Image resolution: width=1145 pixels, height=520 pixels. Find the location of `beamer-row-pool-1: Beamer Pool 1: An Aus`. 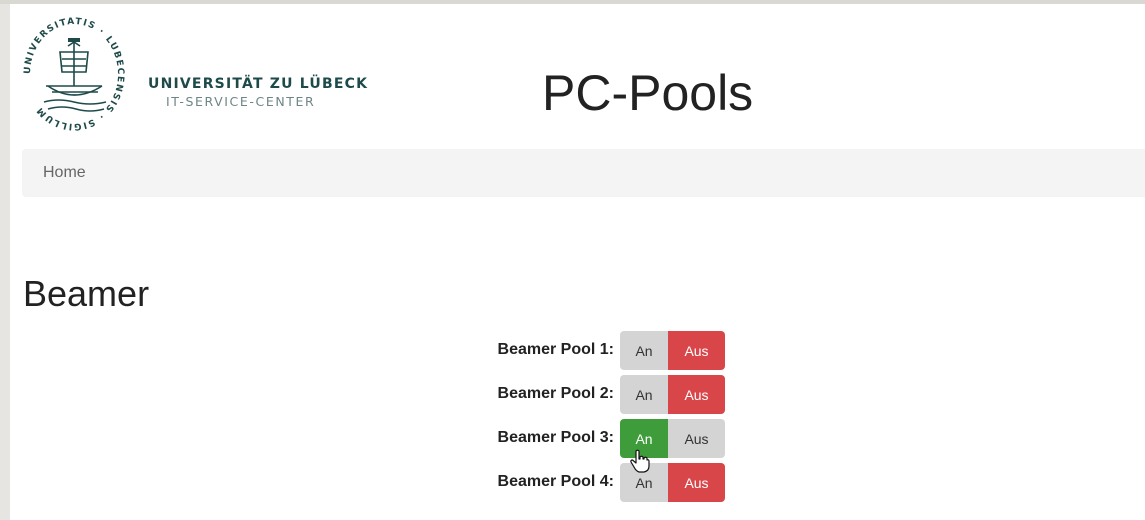

beamer-row-pool-1: Beamer Pool 1: An Aus is located at coordinates (590, 351).